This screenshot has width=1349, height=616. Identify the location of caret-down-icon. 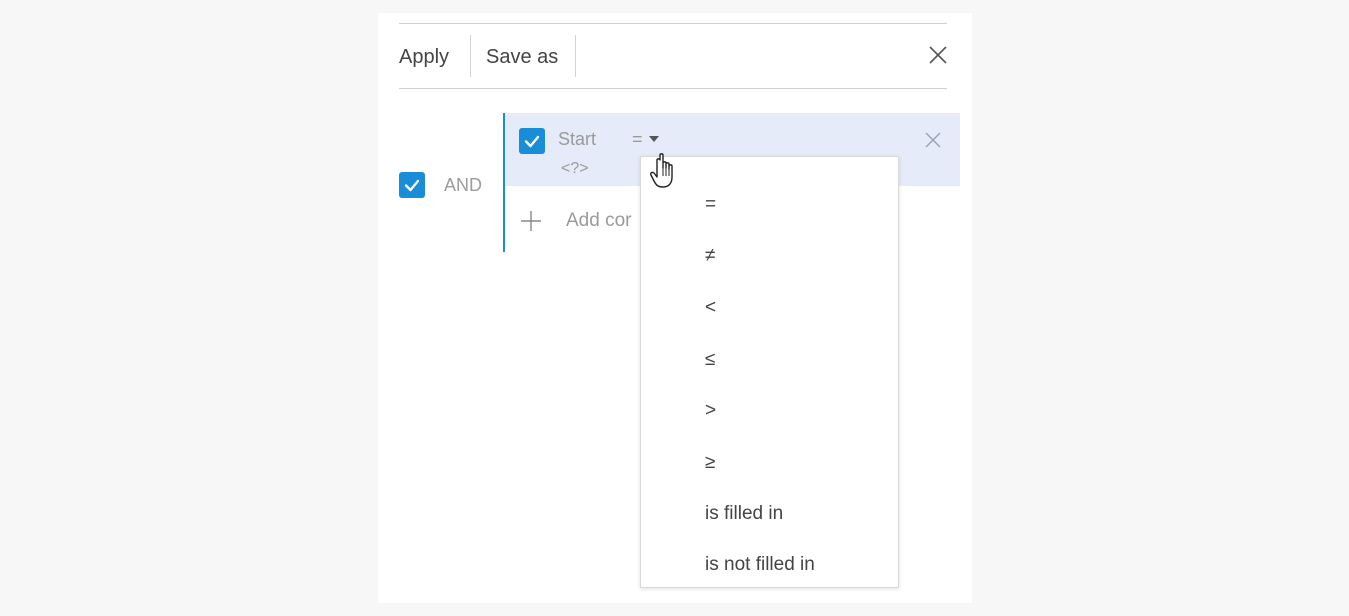
(653, 139).